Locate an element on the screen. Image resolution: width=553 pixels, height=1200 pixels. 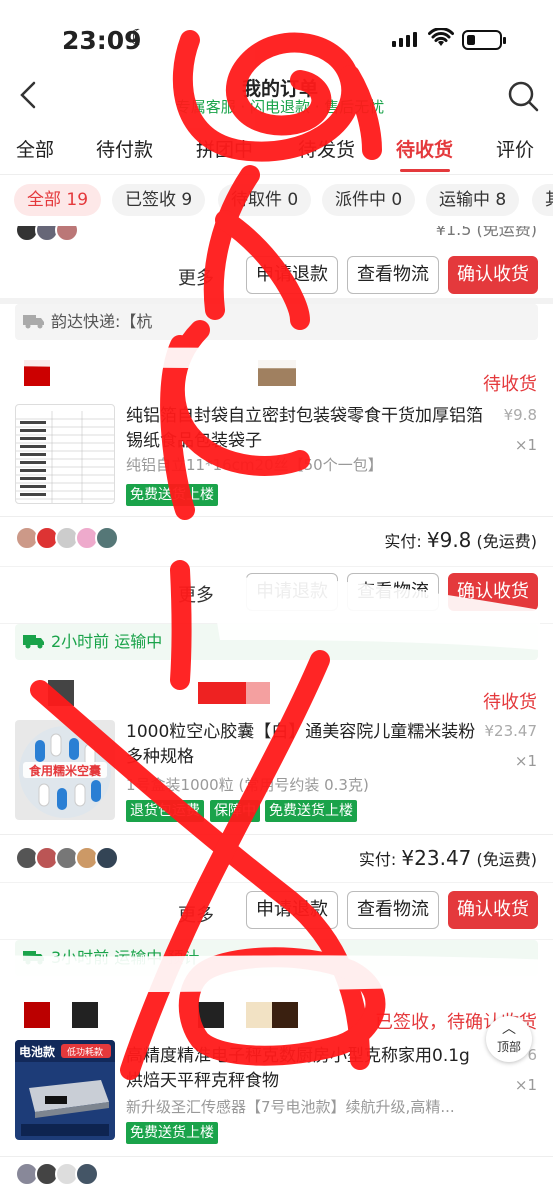
product-thumbnail: 食用糯米空囊 is located at coordinates (65, 770).